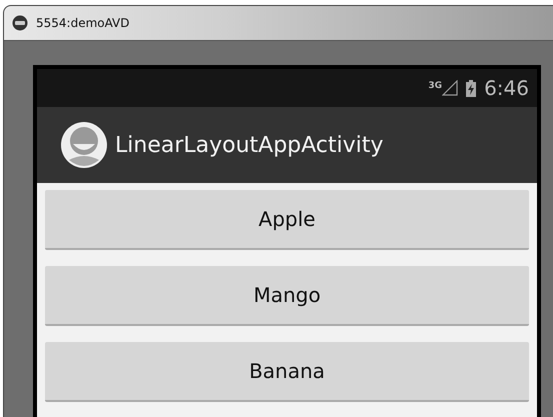 This screenshot has height=417, width=553. Describe the element at coordinates (287, 220) in the screenshot. I see `fruit-button: Apple` at that location.